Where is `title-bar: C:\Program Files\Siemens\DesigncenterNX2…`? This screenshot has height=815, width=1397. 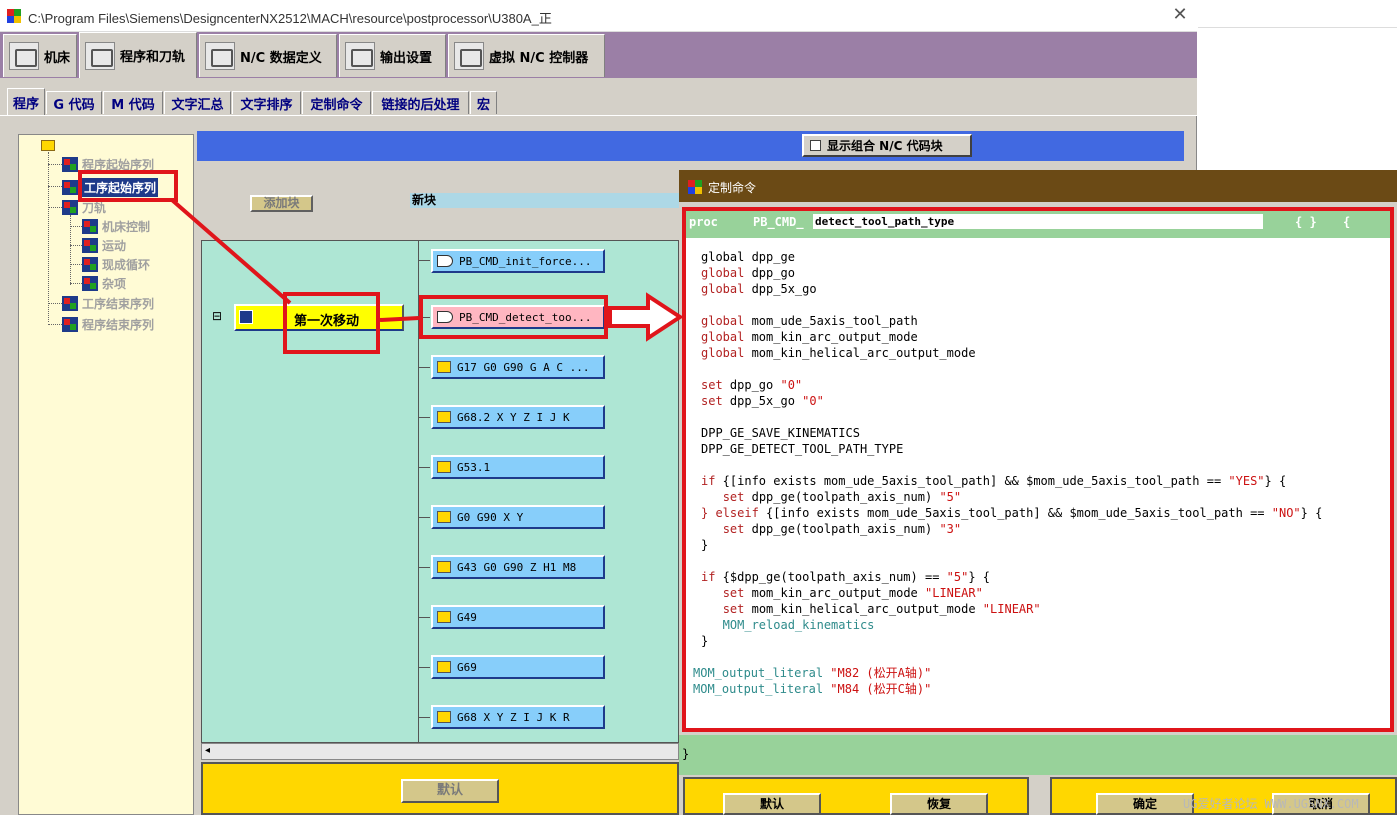 title-bar: C:\Program Files\Siemens\DesigncenterNX2… is located at coordinates (598, 16).